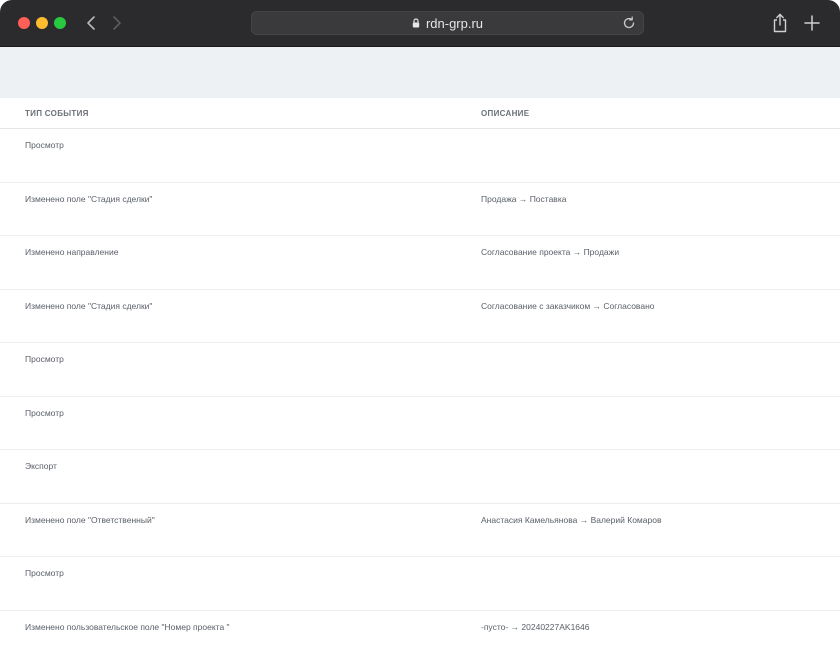 This screenshot has width=840, height=656. Describe the element at coordinates (41, 466) in the screenshot. I see `event-type-cell: Экспорт` at that location.